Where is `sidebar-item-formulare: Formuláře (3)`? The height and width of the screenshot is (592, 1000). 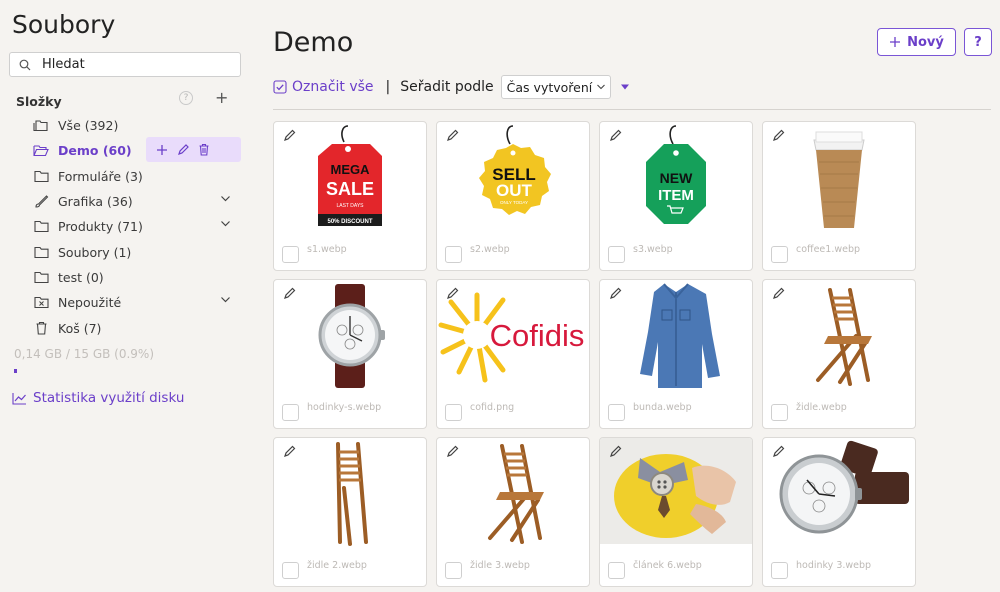
sidebar-item-formulare: Formuláře (3) is located at coordinates (136, 176).